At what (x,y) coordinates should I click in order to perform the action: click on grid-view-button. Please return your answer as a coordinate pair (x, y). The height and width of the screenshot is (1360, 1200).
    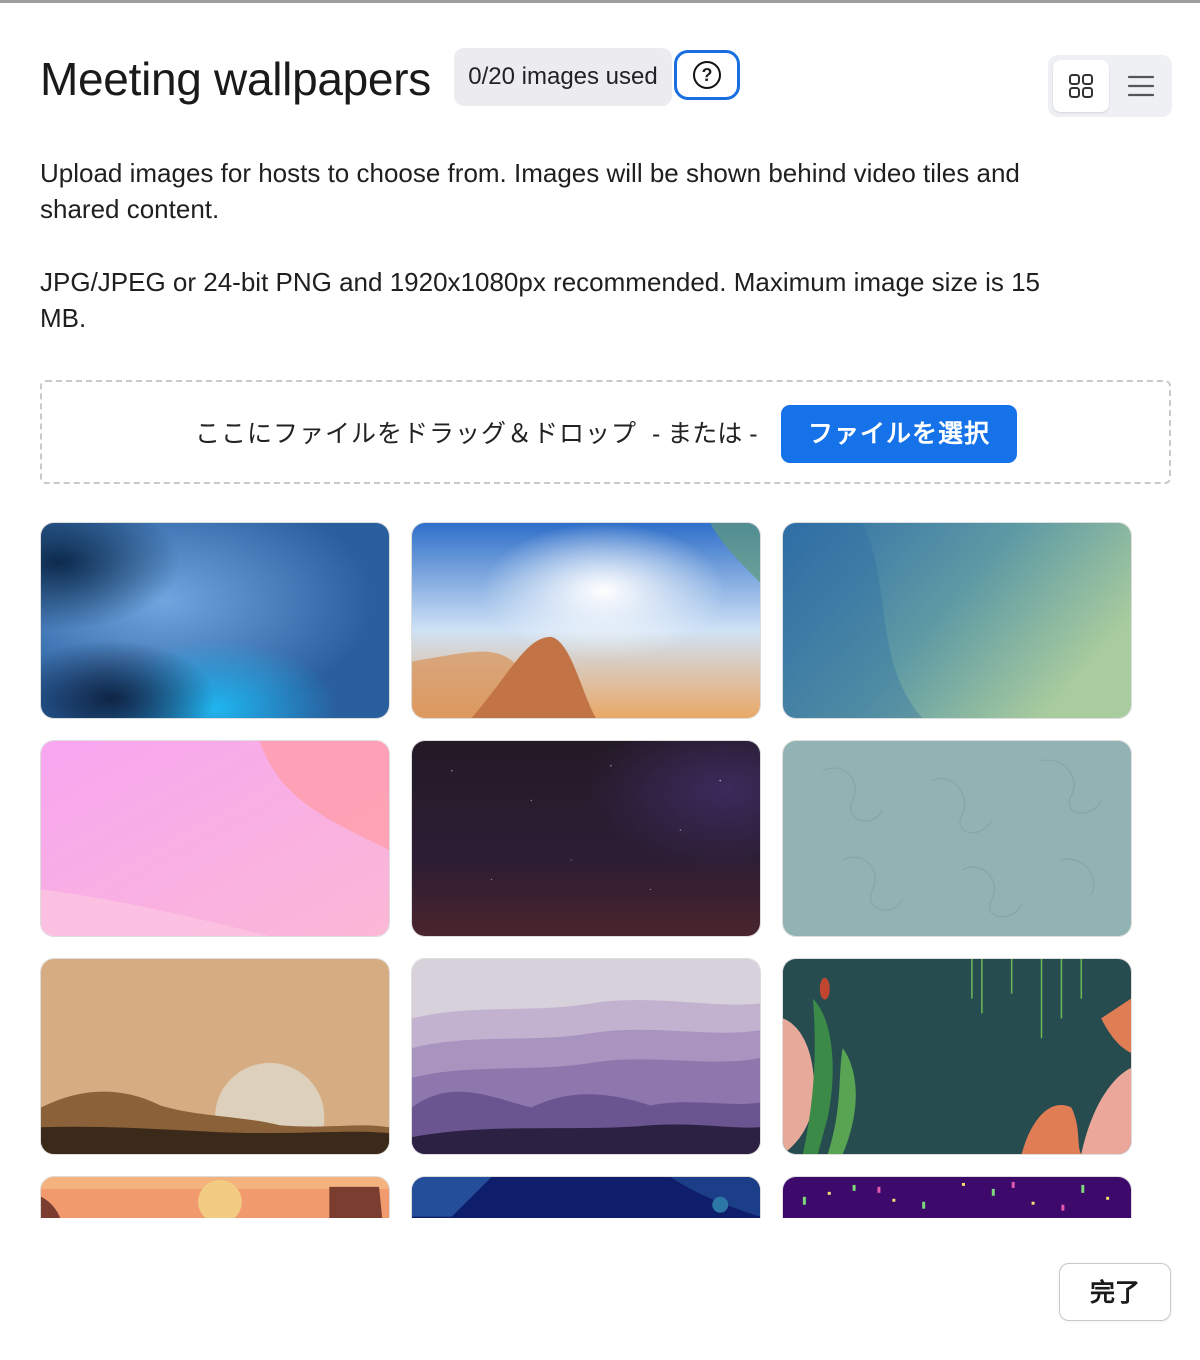
    Looking at the image, I should click on (1081, 86).